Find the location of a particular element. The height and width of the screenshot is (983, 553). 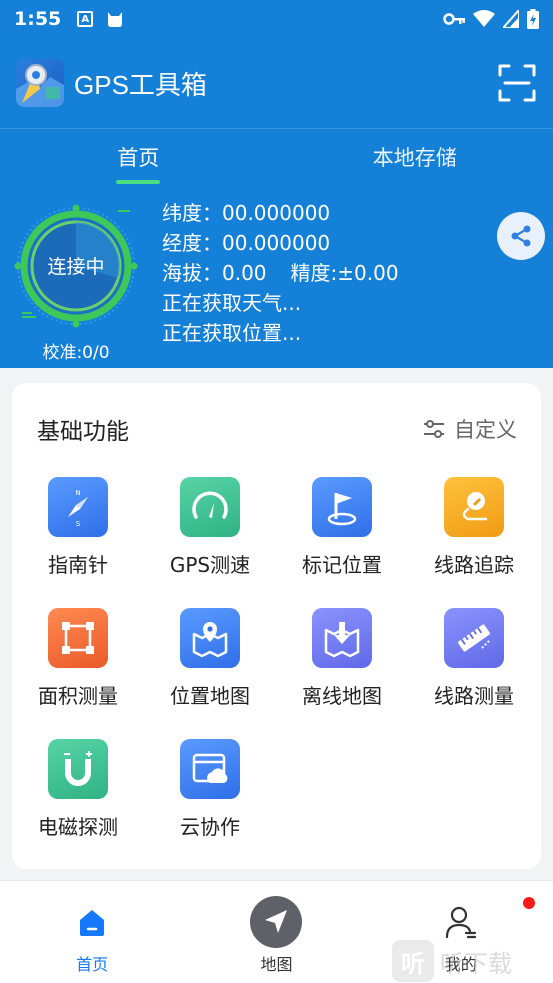

feature-location-map: 位置地图 is located at coordinates (210, 663).